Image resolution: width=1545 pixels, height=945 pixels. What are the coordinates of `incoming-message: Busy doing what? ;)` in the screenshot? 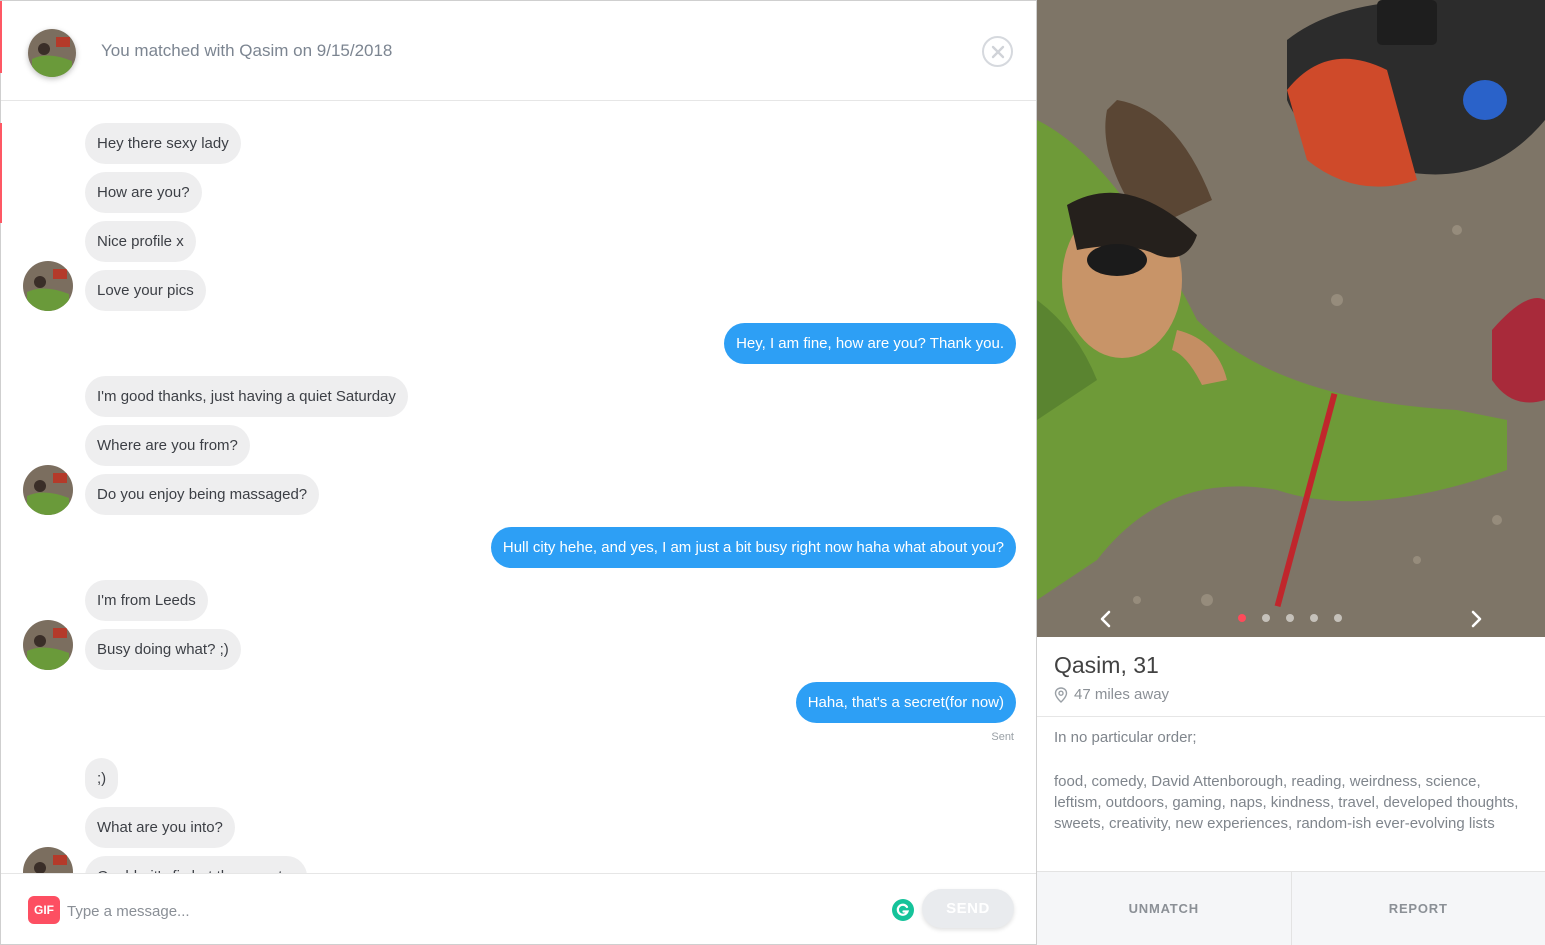 It's located at (163, 649).